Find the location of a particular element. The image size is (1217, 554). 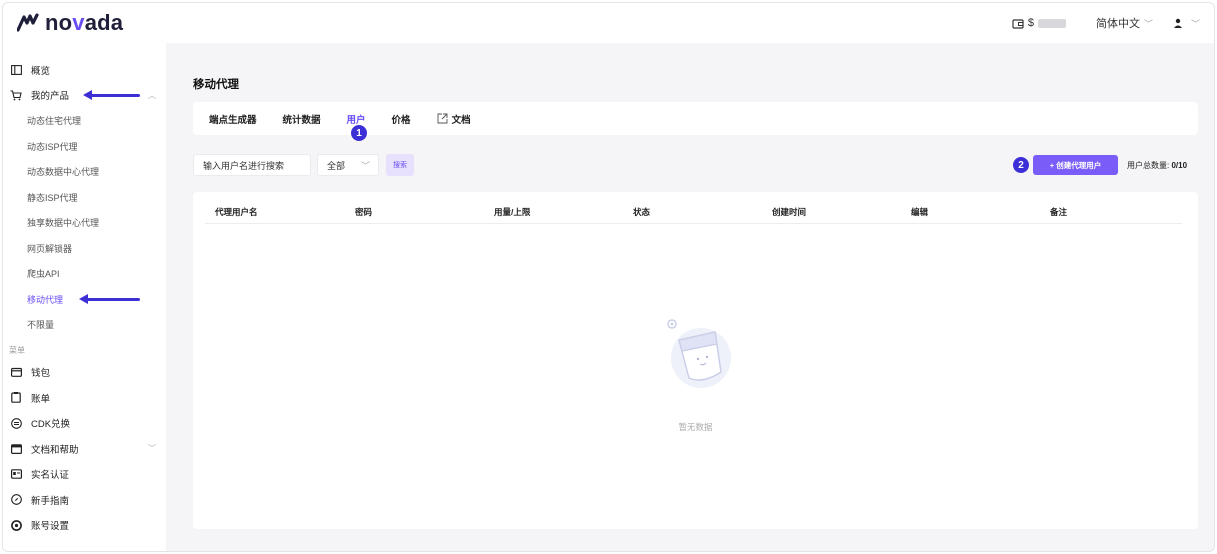

sidebar-item-label: 实名认证 is located at coordinates (50, 476).